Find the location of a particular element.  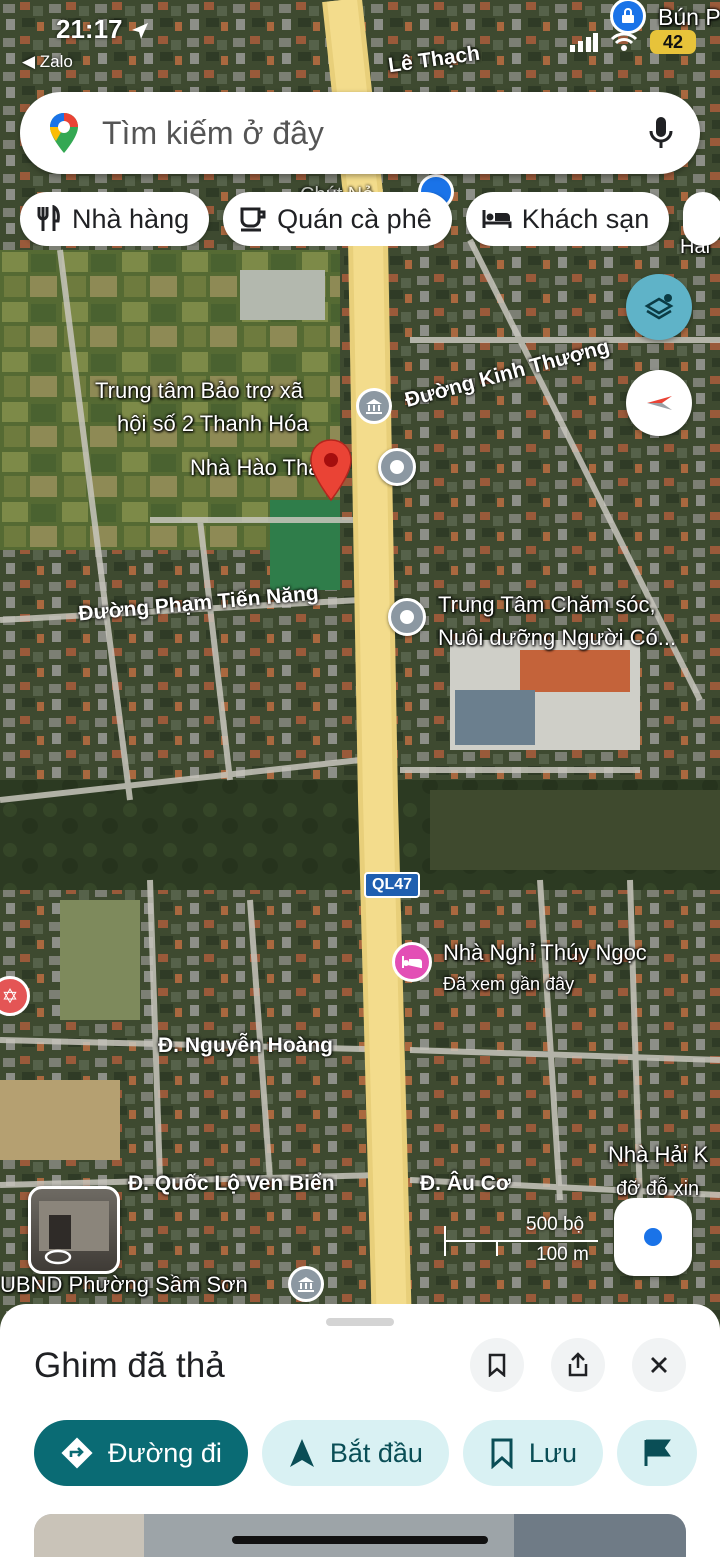

directions-label: Đường đi is located at coordinates (165, 1452).